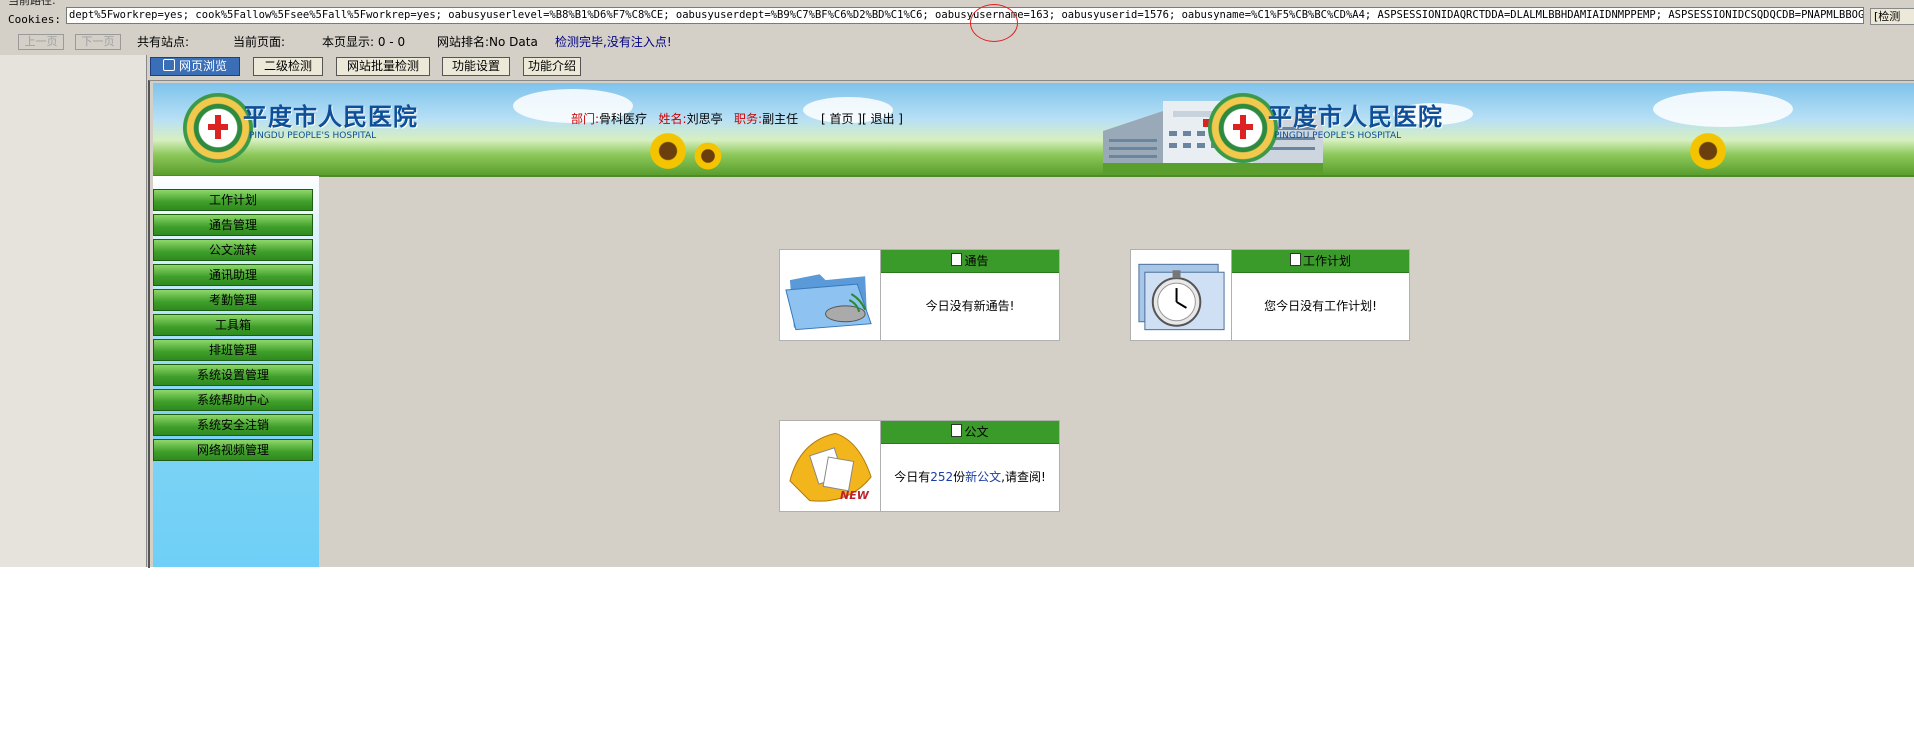 This screenshot has height=746, width=1914. I want to click on menu-item-logout: 系统安全注销, so click(233, 425).